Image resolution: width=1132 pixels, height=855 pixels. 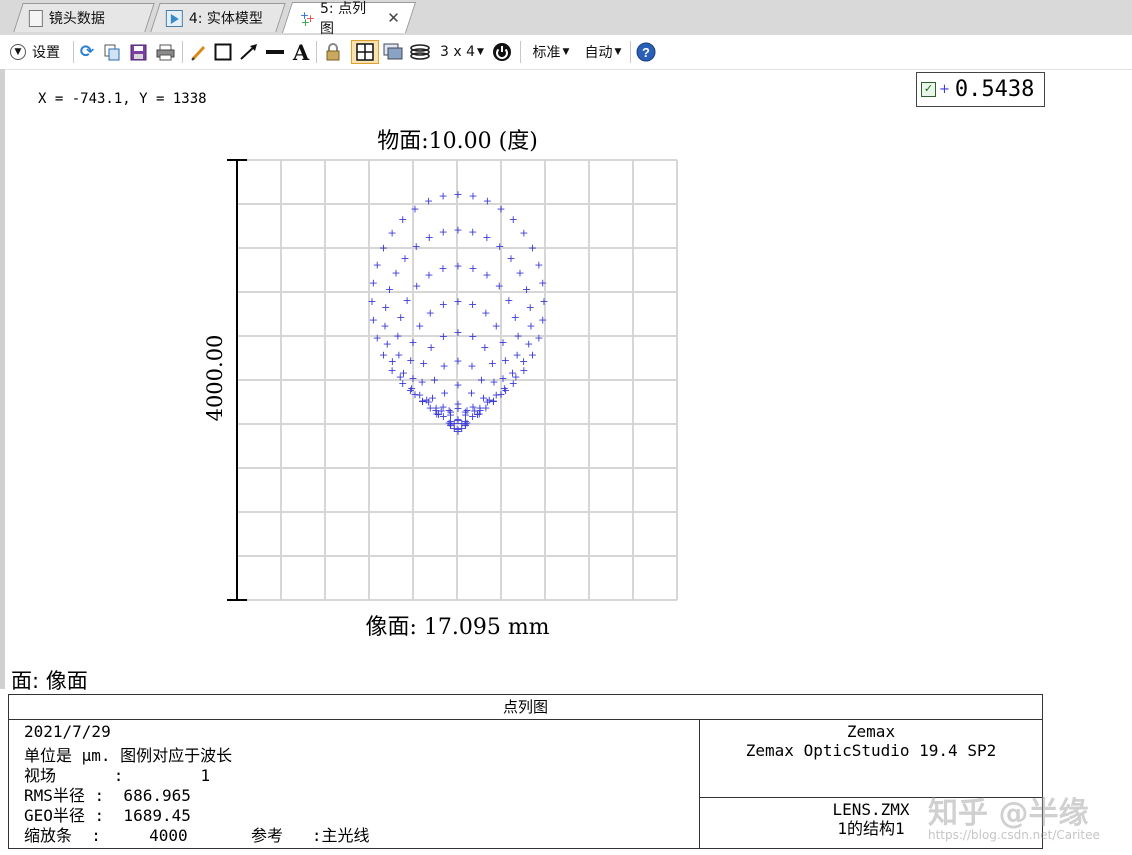 I want to click on legend: ✓ + 0.5438, so click(x=980, y=89).